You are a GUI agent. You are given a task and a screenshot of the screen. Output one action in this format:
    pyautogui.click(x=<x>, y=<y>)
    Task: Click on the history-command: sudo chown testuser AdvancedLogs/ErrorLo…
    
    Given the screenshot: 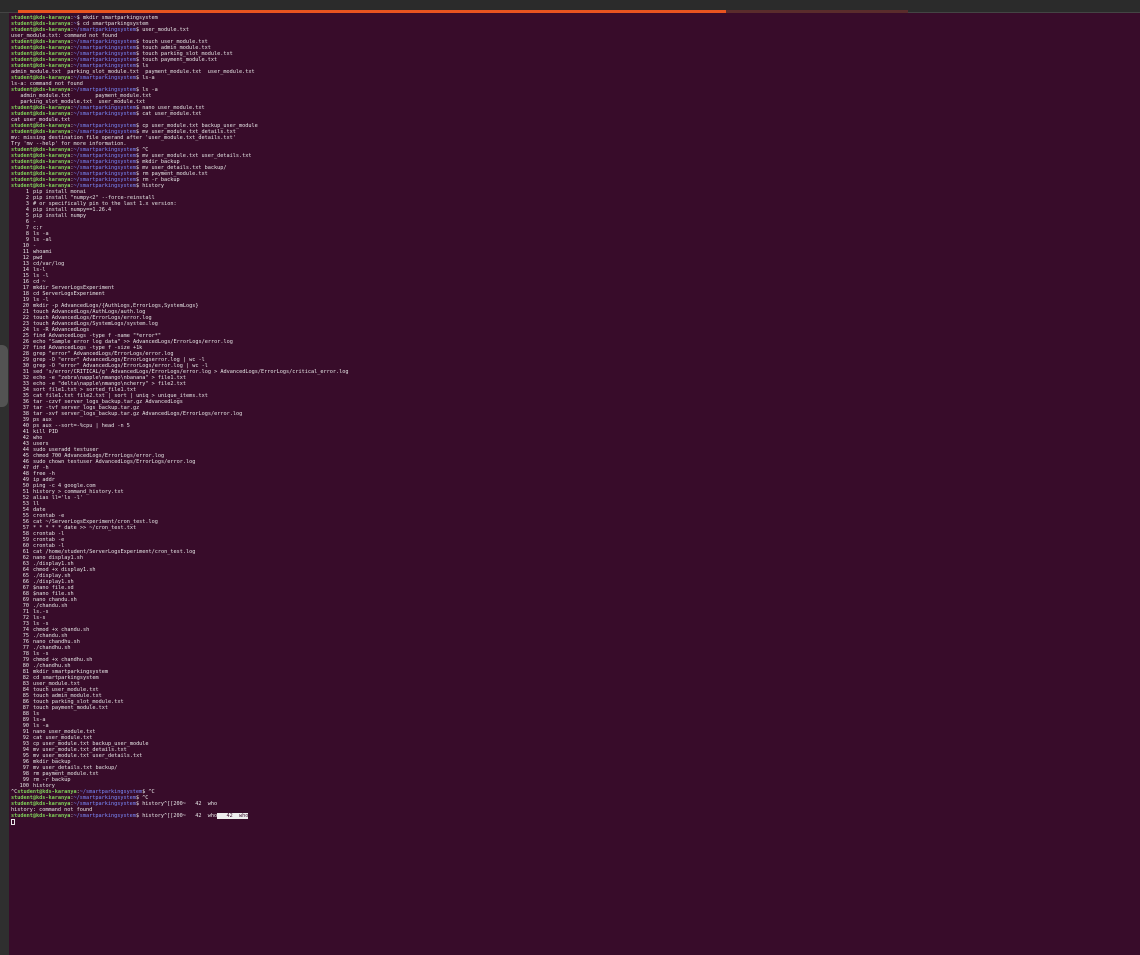 What is the action you would take?
    pyautogui.click(x=114, y=462)
    